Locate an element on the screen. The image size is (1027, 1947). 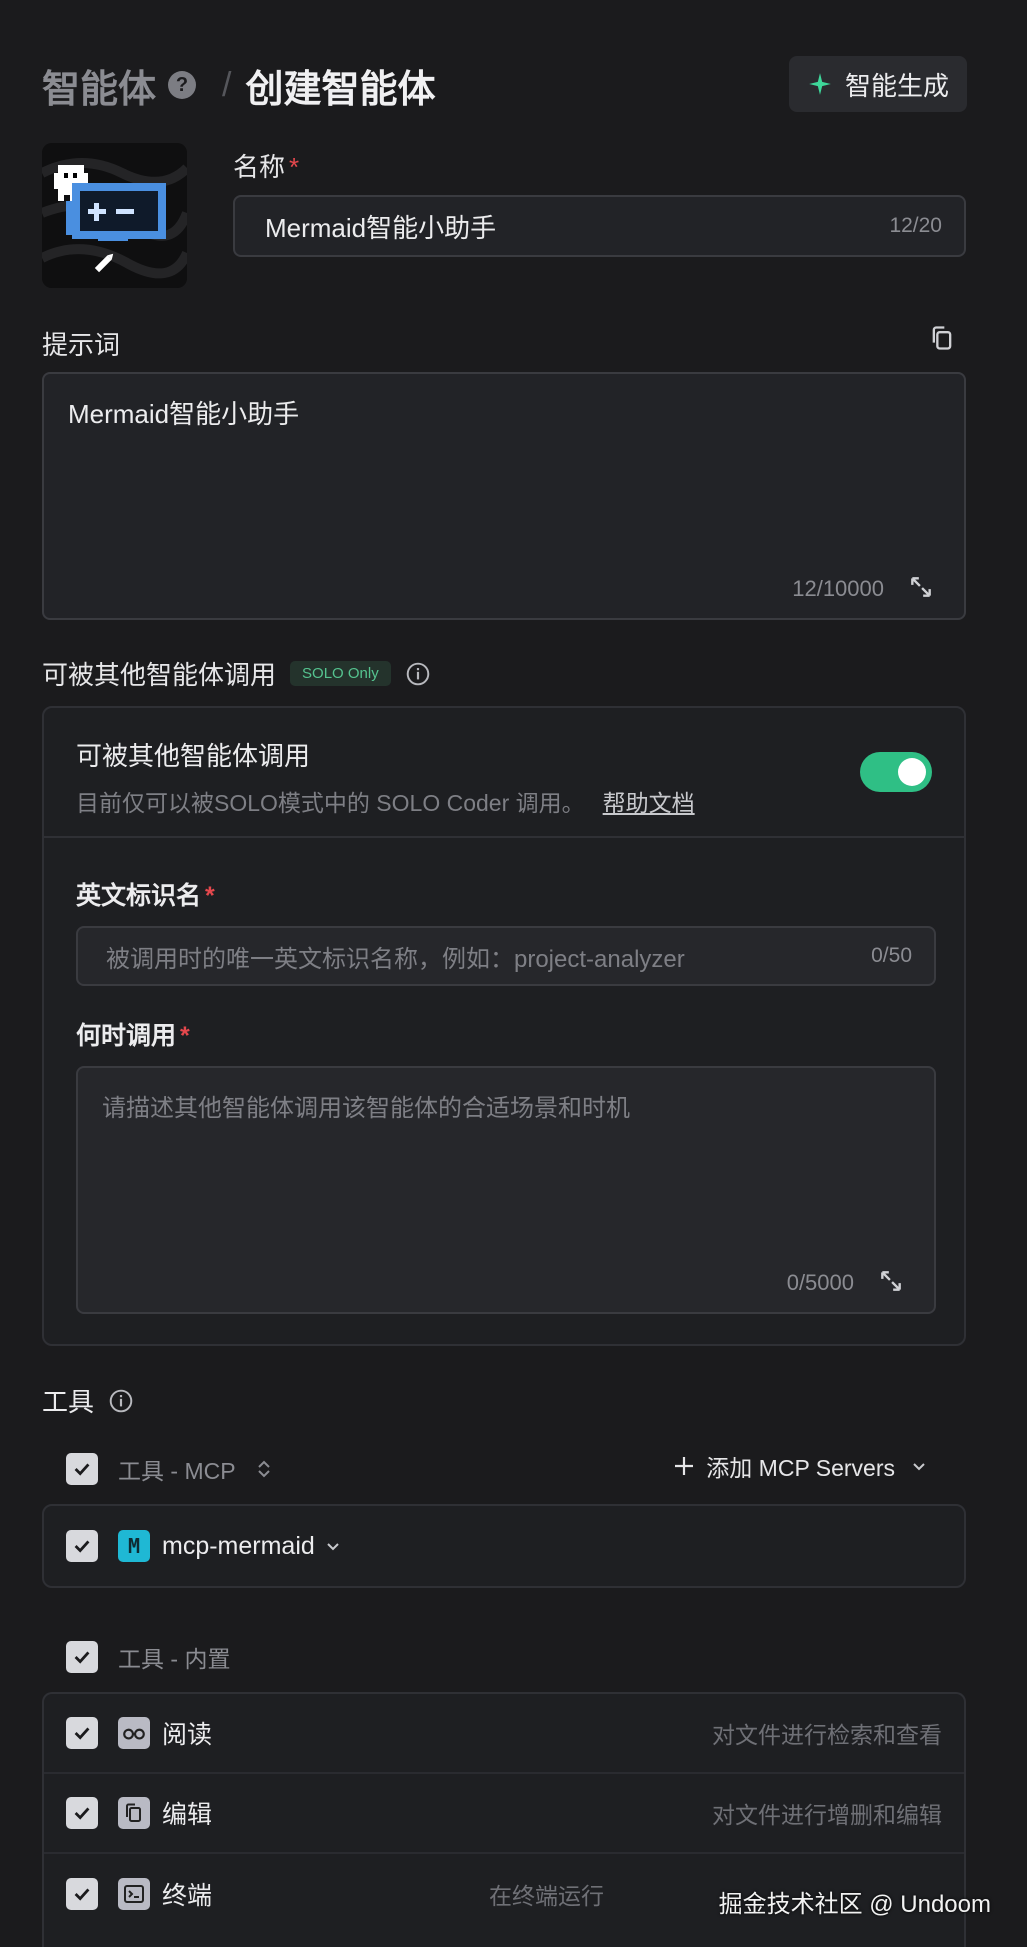
builtin-tool-edit: 编辑 对文件进行增删和编辑 is located at coordinates (504, 1814).